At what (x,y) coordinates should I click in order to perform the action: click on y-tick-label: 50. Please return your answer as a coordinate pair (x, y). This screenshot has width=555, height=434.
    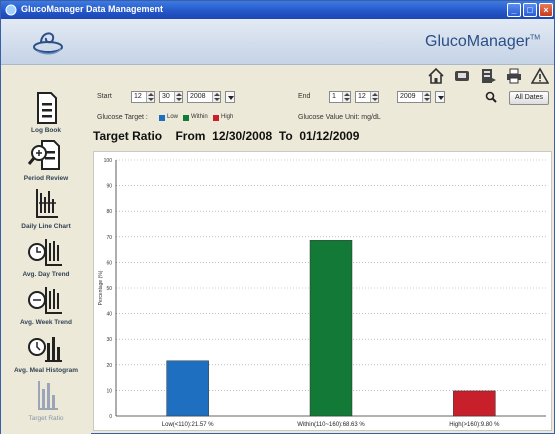
    Looking at the image, I should click on (109, 289).